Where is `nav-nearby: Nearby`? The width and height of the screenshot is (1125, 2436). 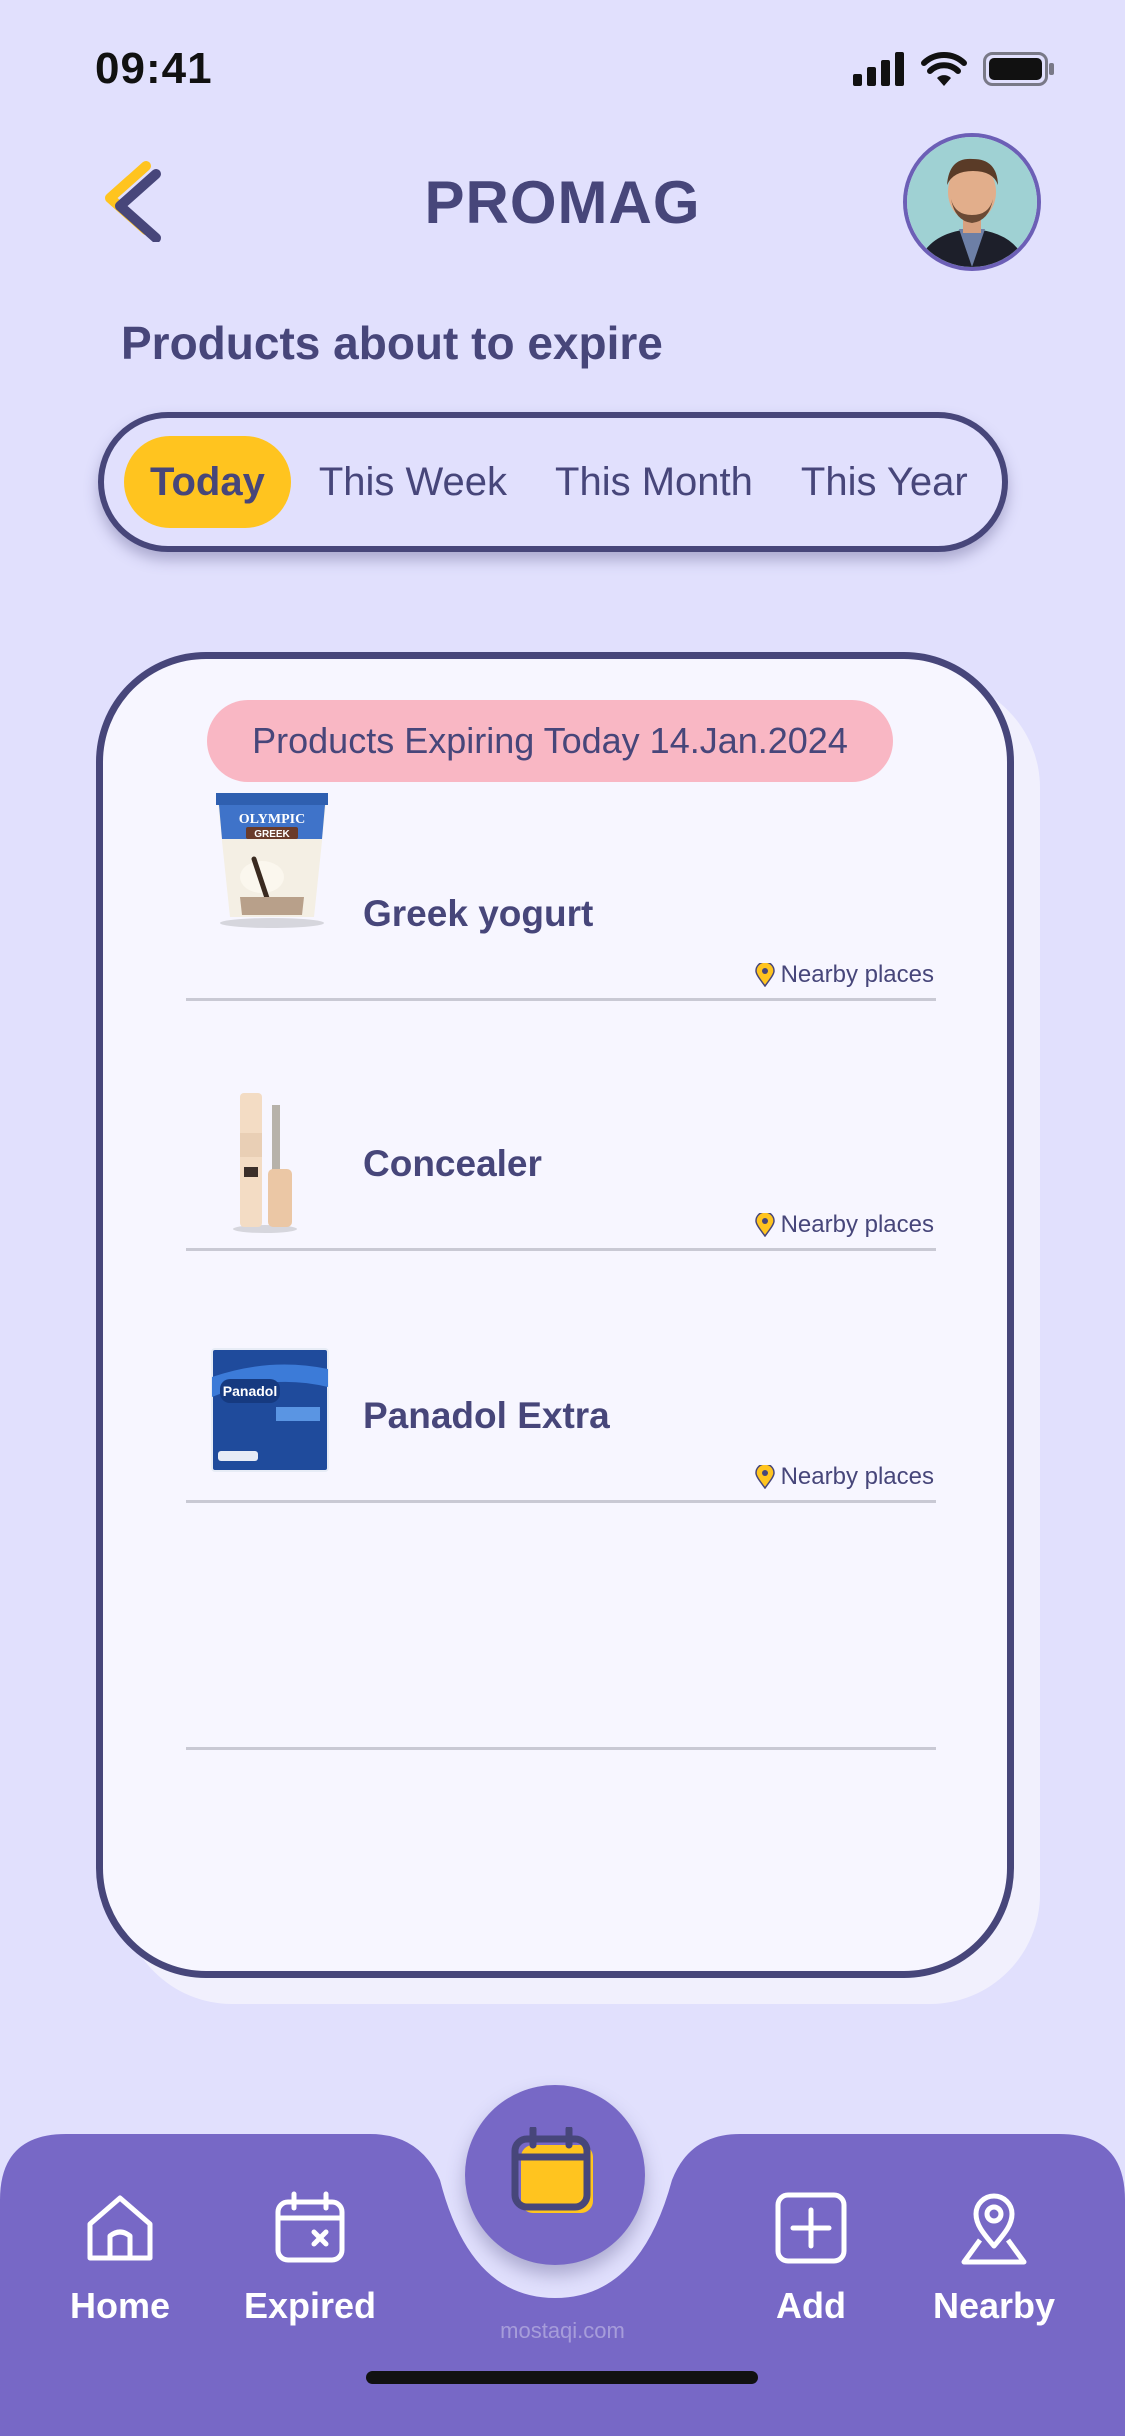
nav-nearby: Nearby is located at coordinates (994, 2258).